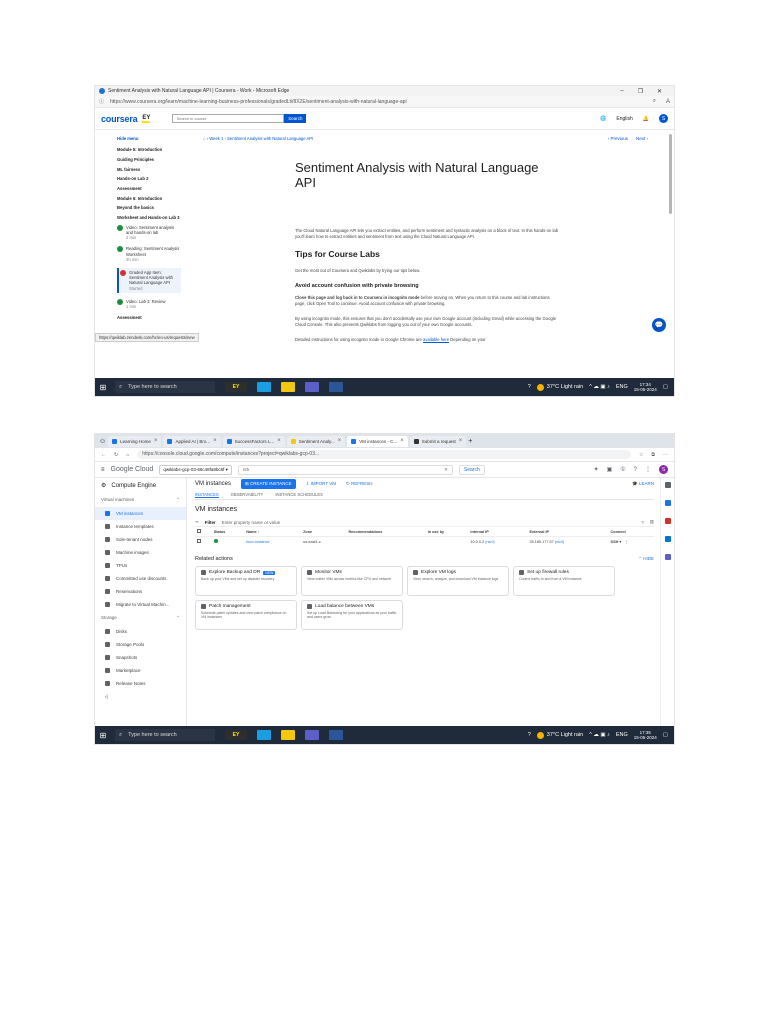 The width and height of the screenshot is (768, 1024). I want to click on select-all-checkbox, so click(199, 531).